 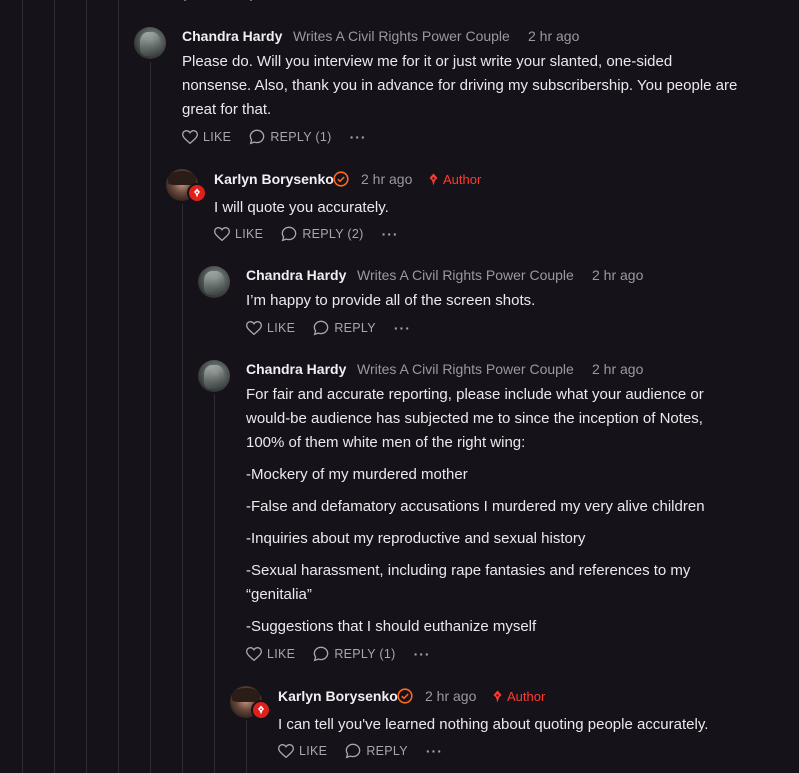 I want to click on reply-button: REPLY (2), so click(x=322, y=234).